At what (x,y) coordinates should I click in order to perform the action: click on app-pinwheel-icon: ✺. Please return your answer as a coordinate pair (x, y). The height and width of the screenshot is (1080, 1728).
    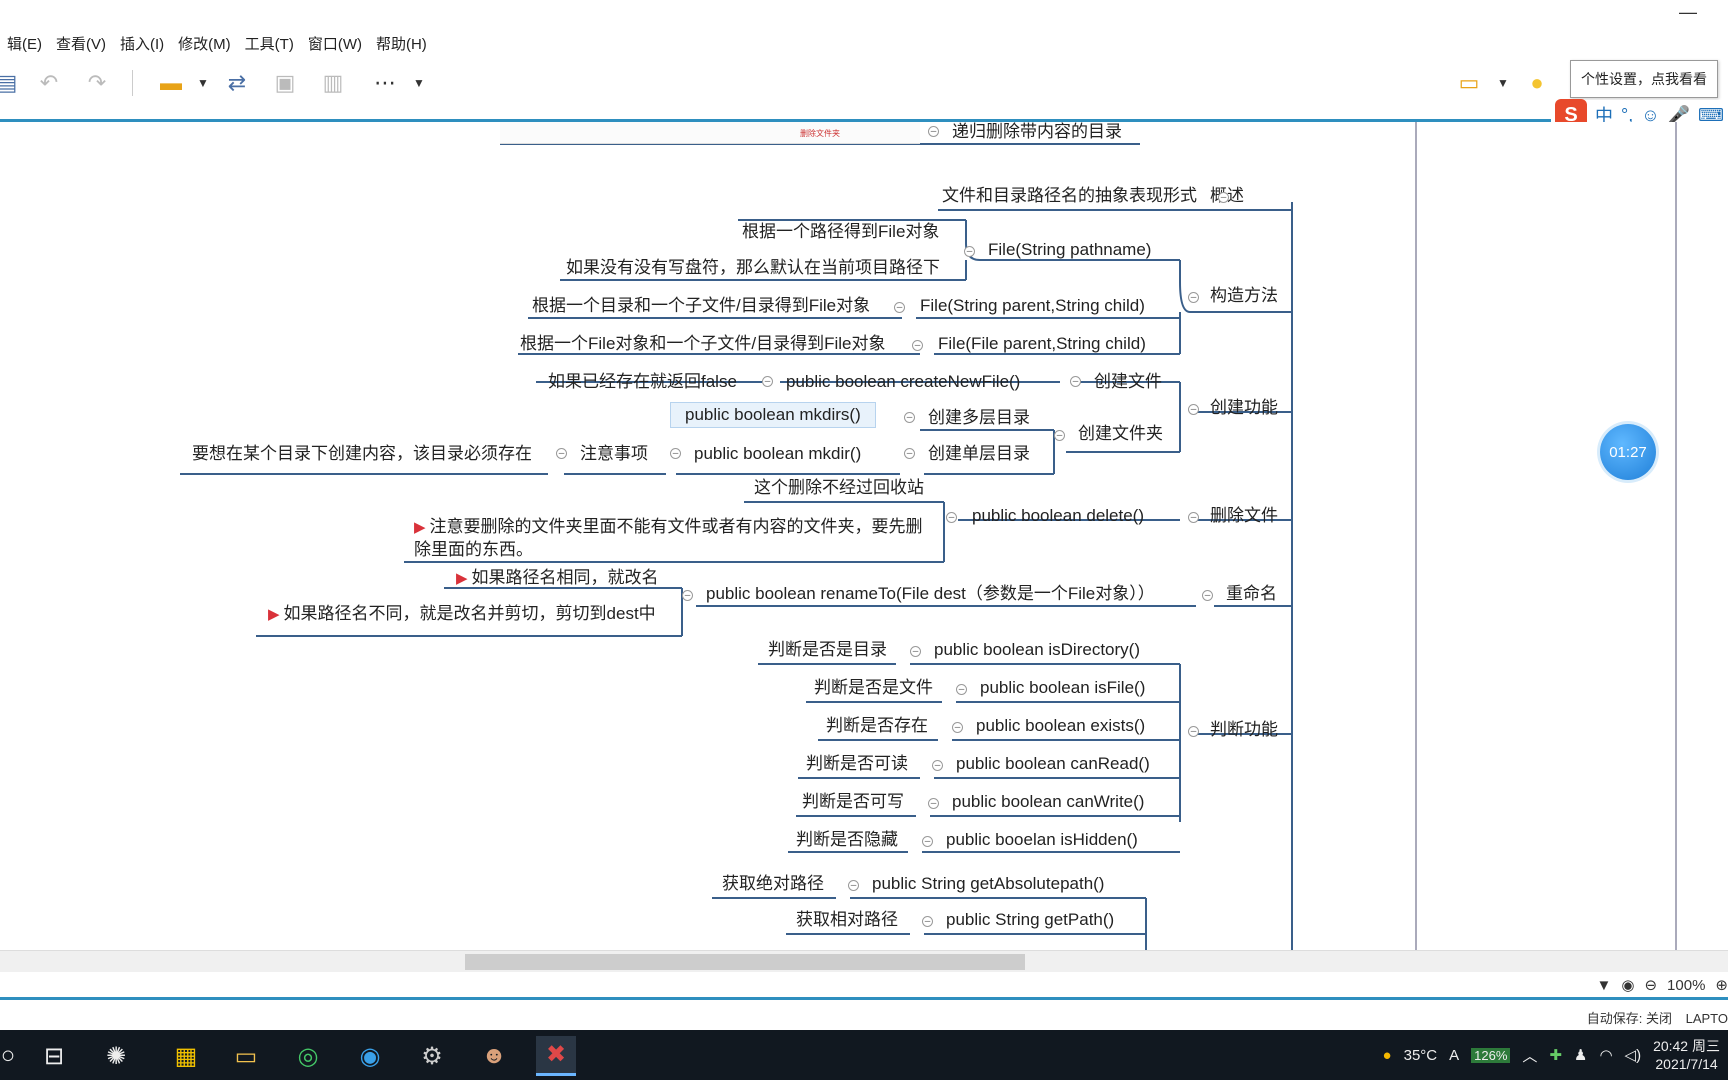
    Looking at the image, I should click on (116, 1056).